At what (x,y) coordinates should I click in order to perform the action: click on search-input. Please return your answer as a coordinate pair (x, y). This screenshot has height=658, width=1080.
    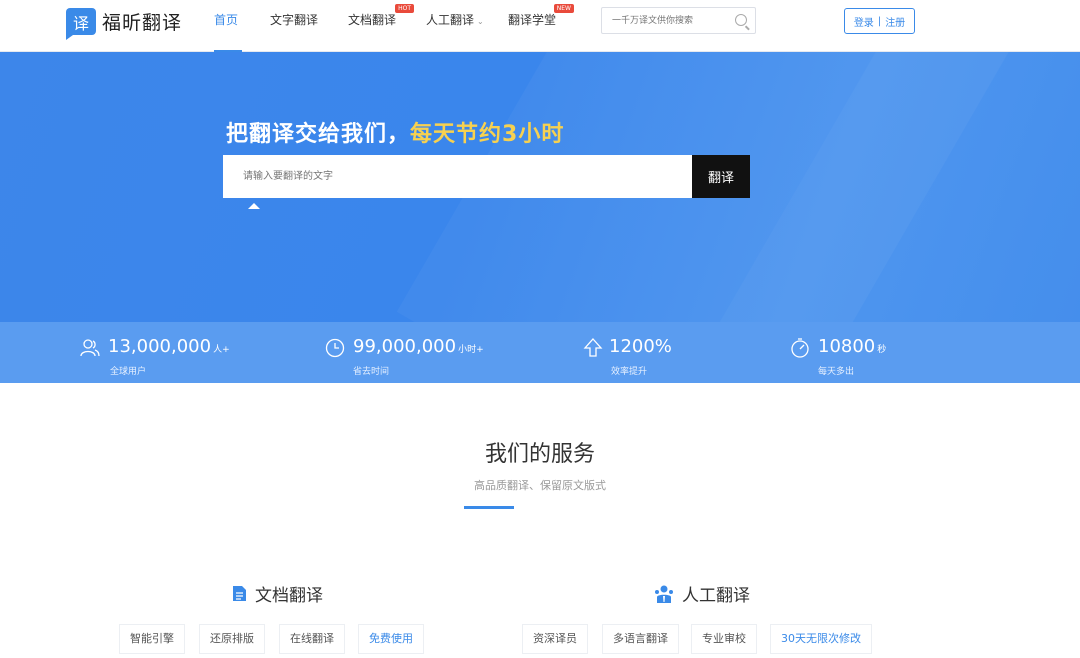
    Looking at the image, I should click on (672, 21).